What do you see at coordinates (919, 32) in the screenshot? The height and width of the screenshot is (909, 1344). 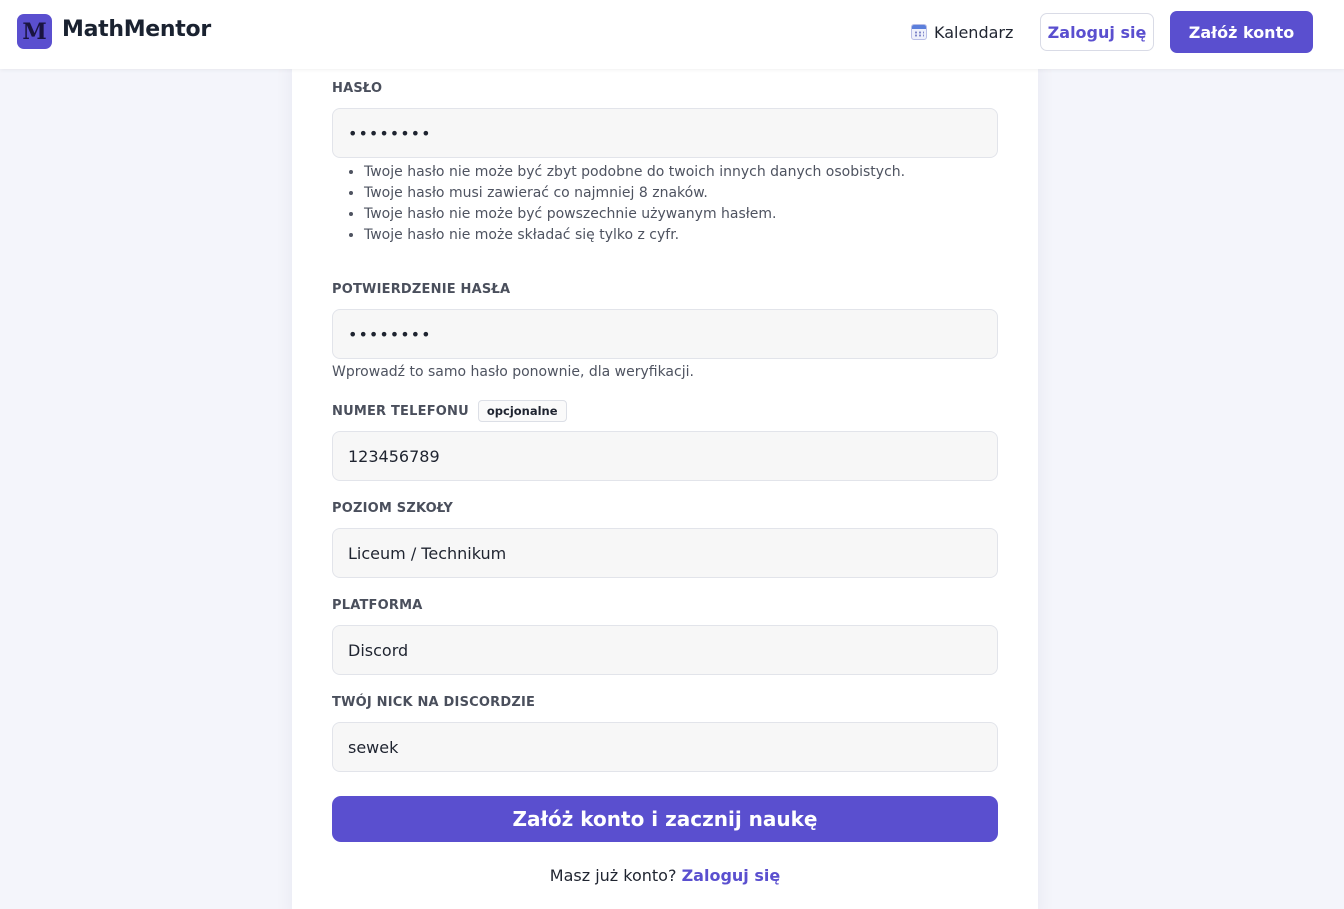 I see `calendar-icon` at bounding box center [919, 32].